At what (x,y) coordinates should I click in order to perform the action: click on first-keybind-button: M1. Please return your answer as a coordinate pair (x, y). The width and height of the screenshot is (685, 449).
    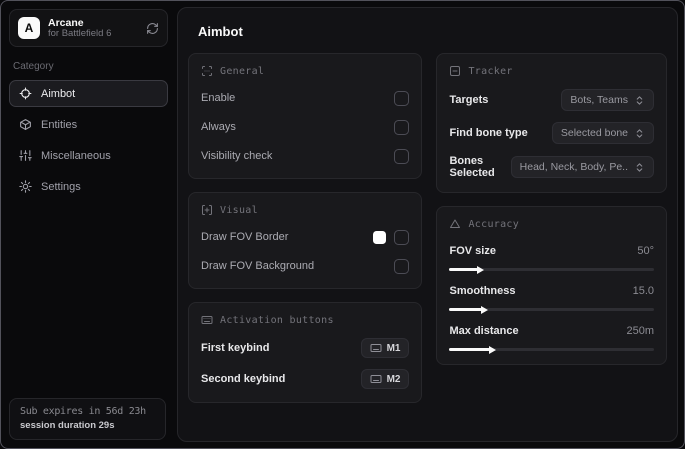
    Looking at the image, I should click on (385, 348).